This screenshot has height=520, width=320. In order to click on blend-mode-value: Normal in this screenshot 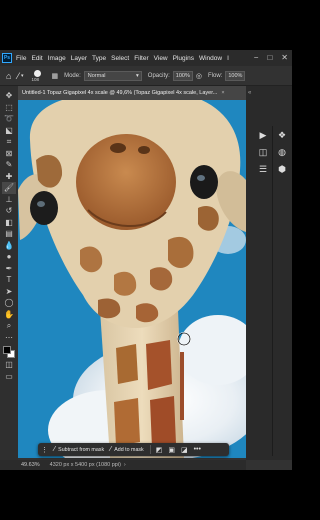, I will do `click(96, 75)`.